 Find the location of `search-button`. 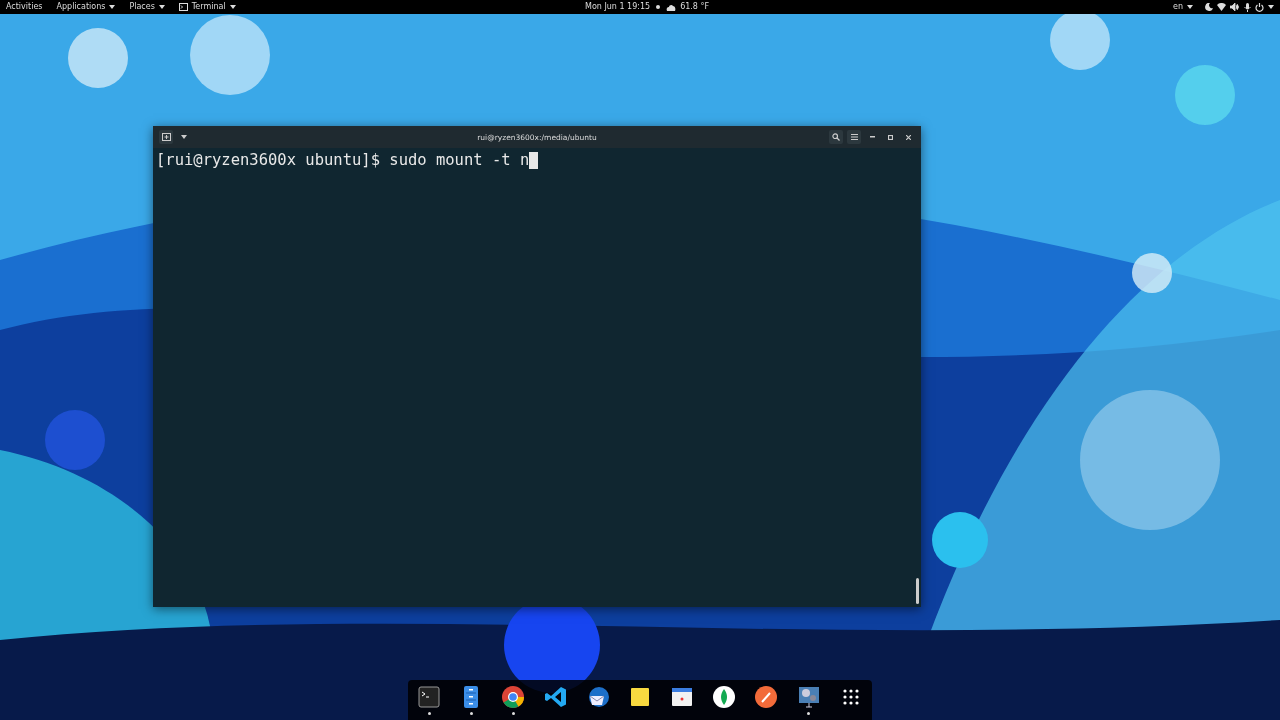

search-button is located at coordinates (836, 137).